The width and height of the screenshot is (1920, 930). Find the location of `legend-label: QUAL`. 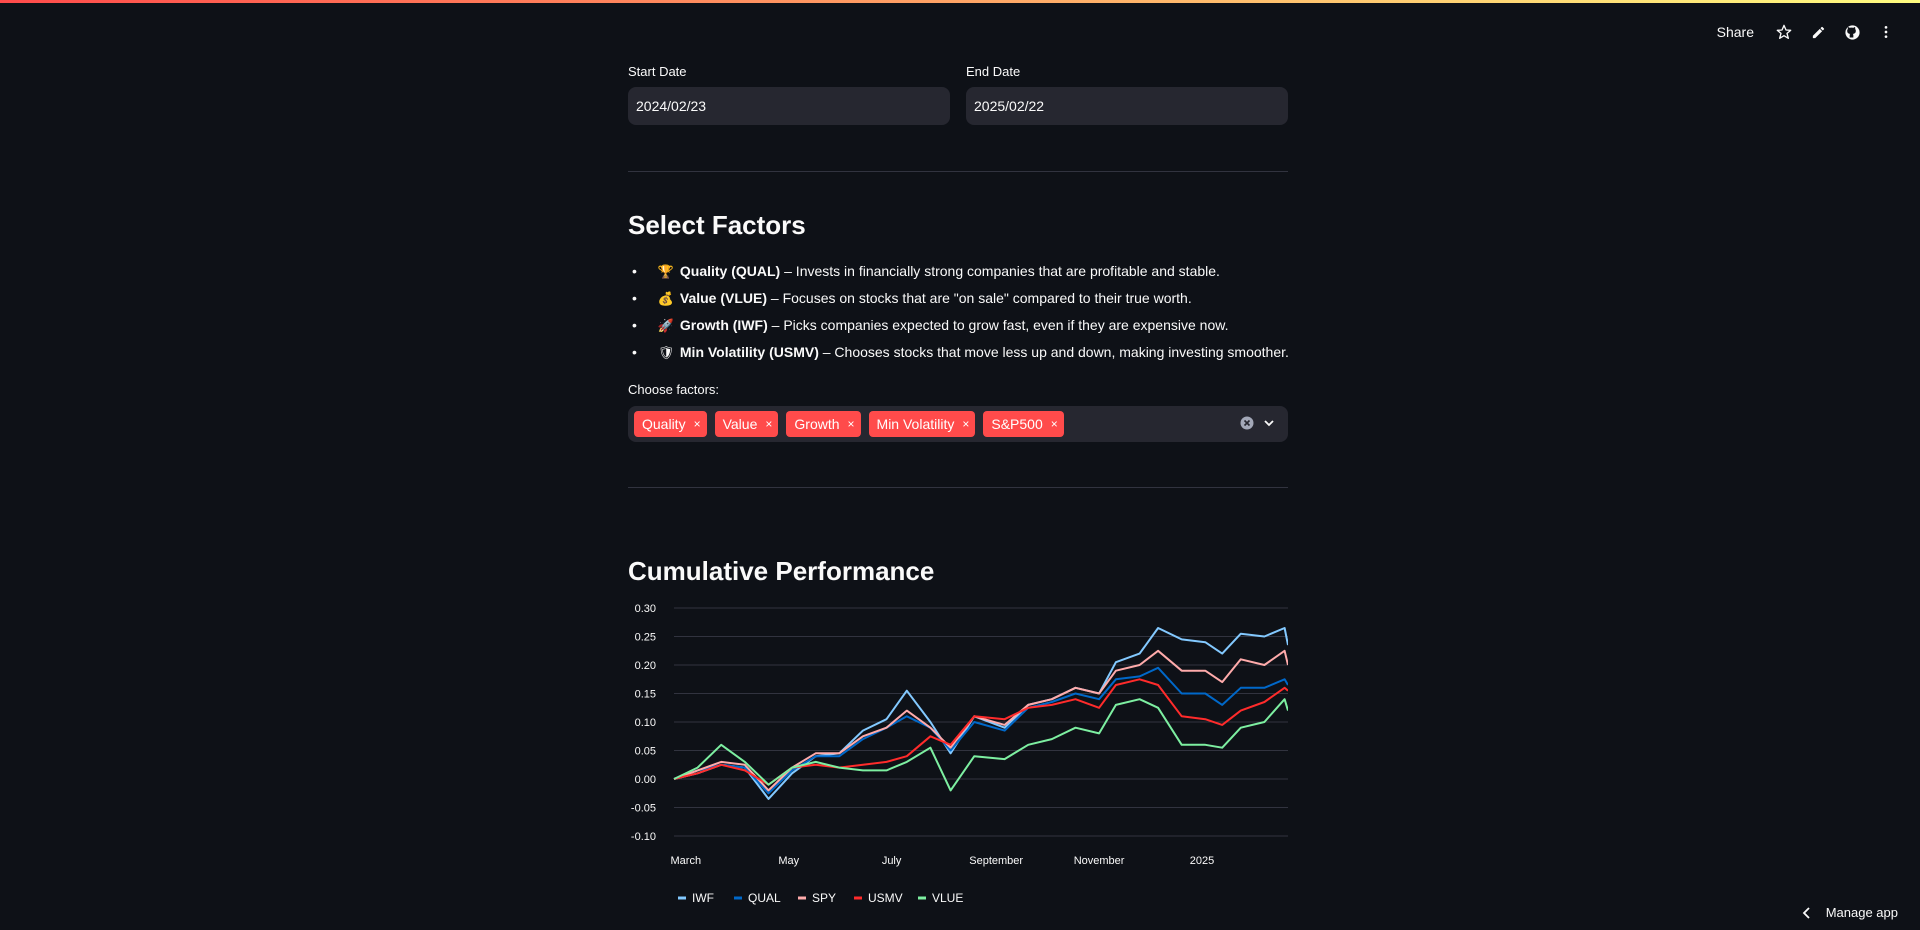

legend-label: QUAL is located at coordinates (764, 898).